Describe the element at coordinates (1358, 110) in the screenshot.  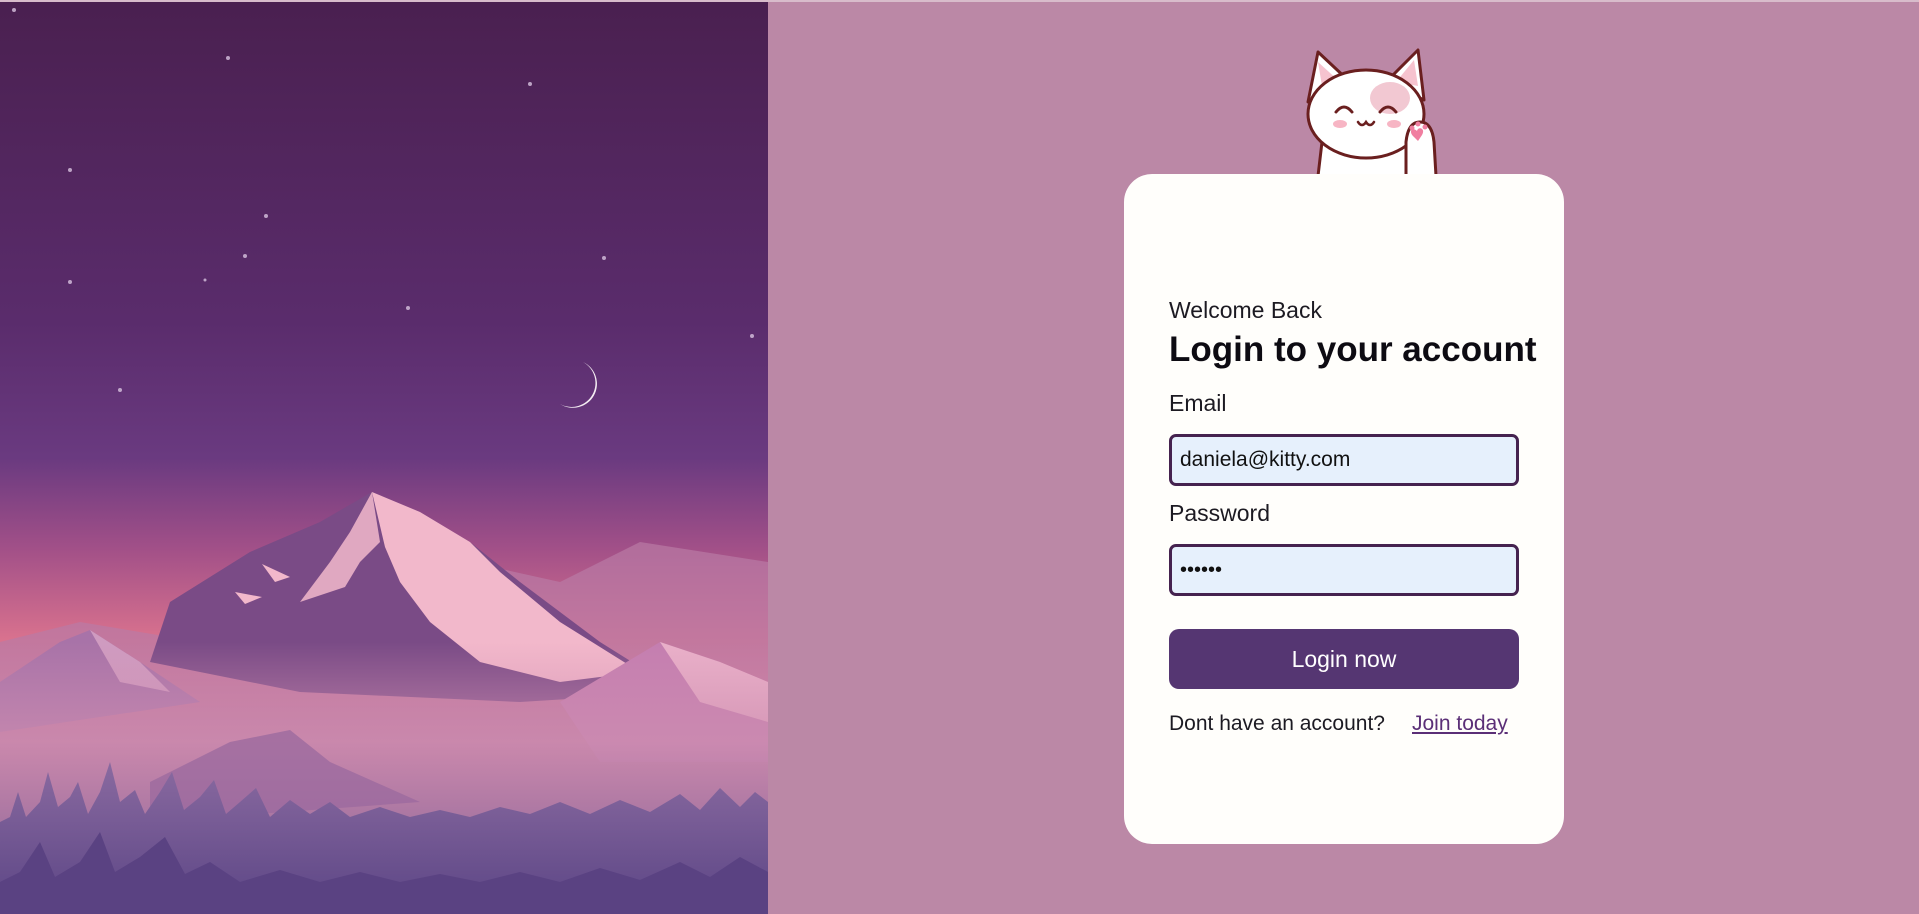
I see `cat-waving-icon` at that location.